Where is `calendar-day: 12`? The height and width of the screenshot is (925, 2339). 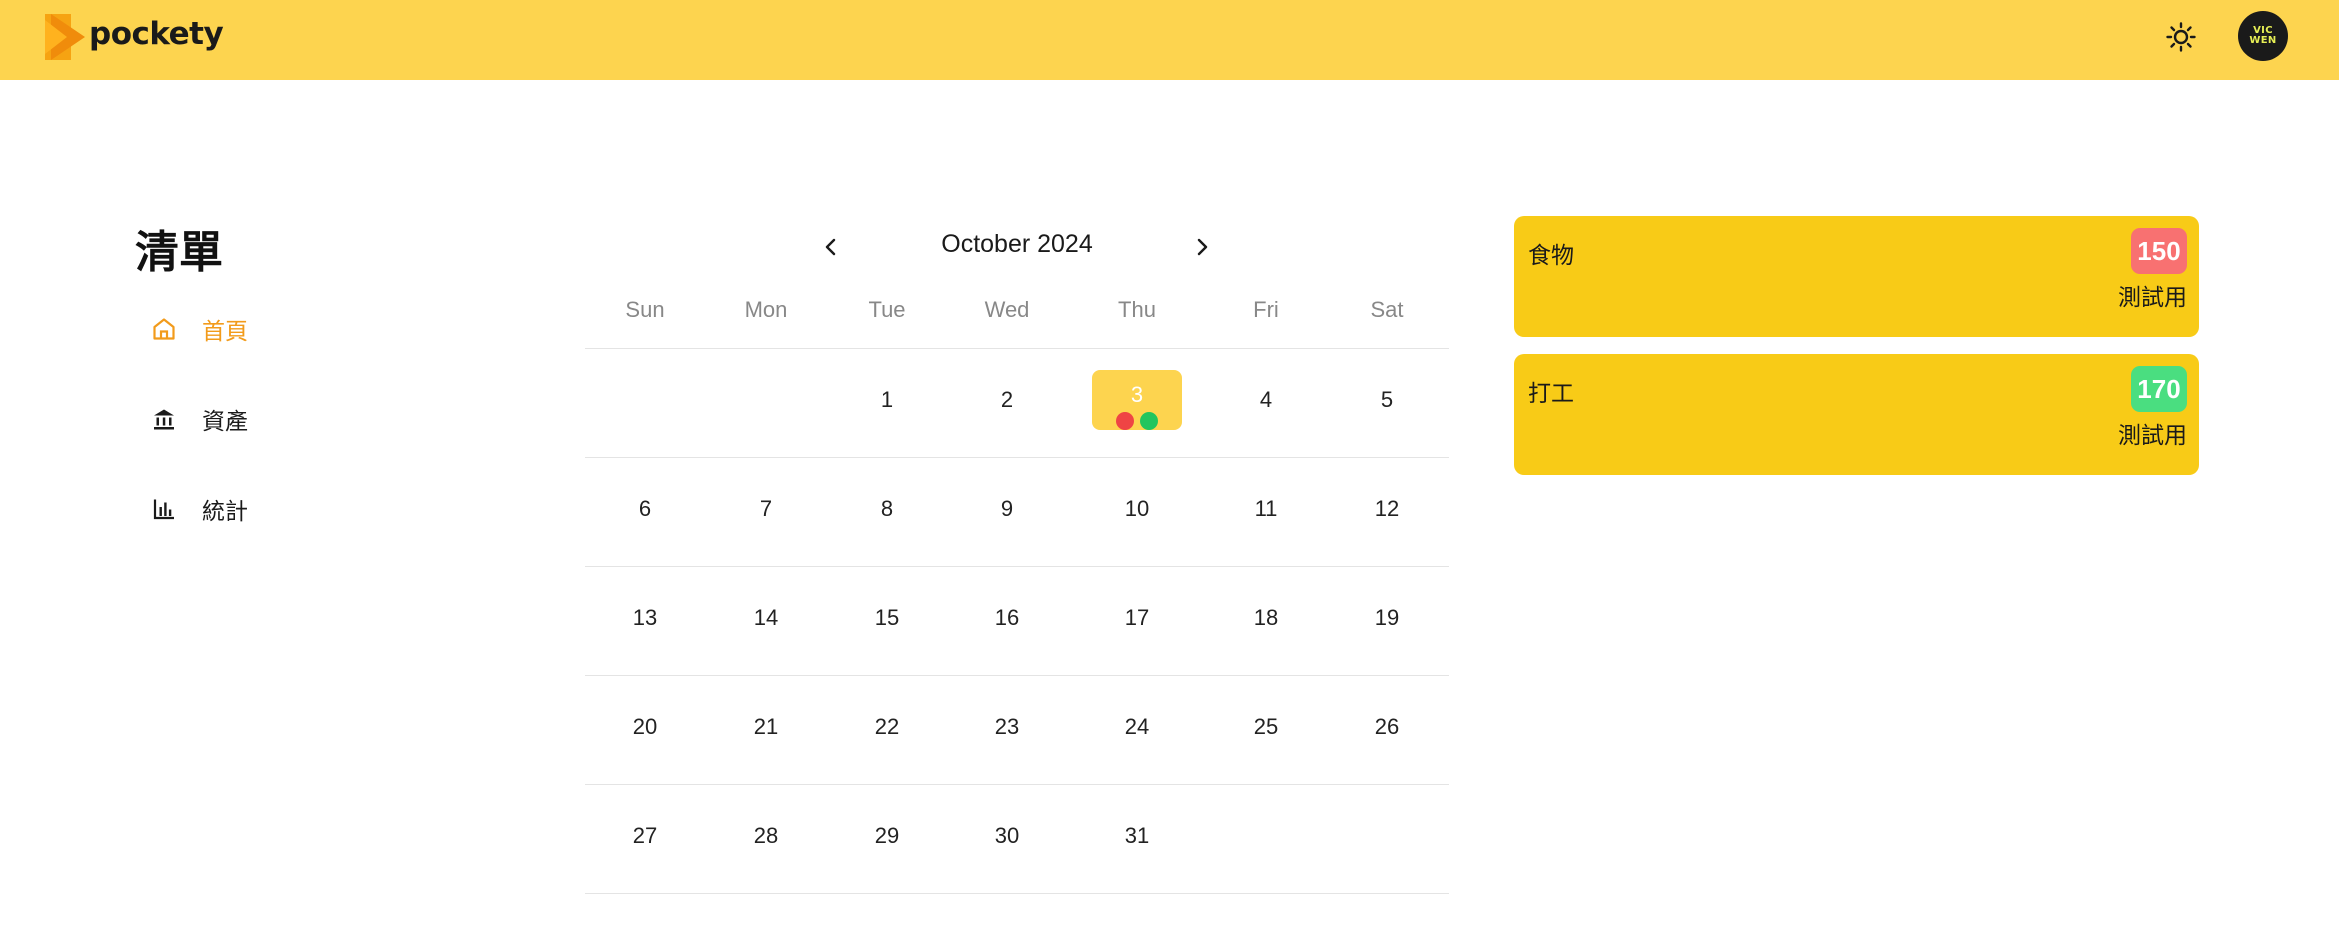 calendar-day: 12 is located at coordinates (1387, 509).